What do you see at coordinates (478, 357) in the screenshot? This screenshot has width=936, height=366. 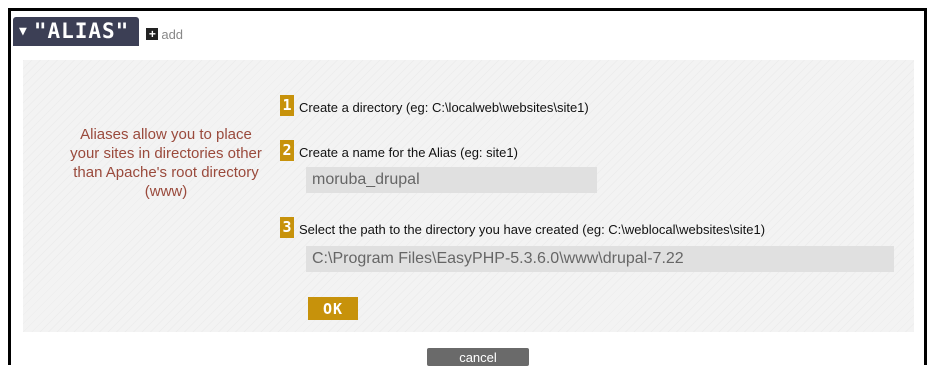 I see `cancel-button: cancel` at bounding box center [478, 357].